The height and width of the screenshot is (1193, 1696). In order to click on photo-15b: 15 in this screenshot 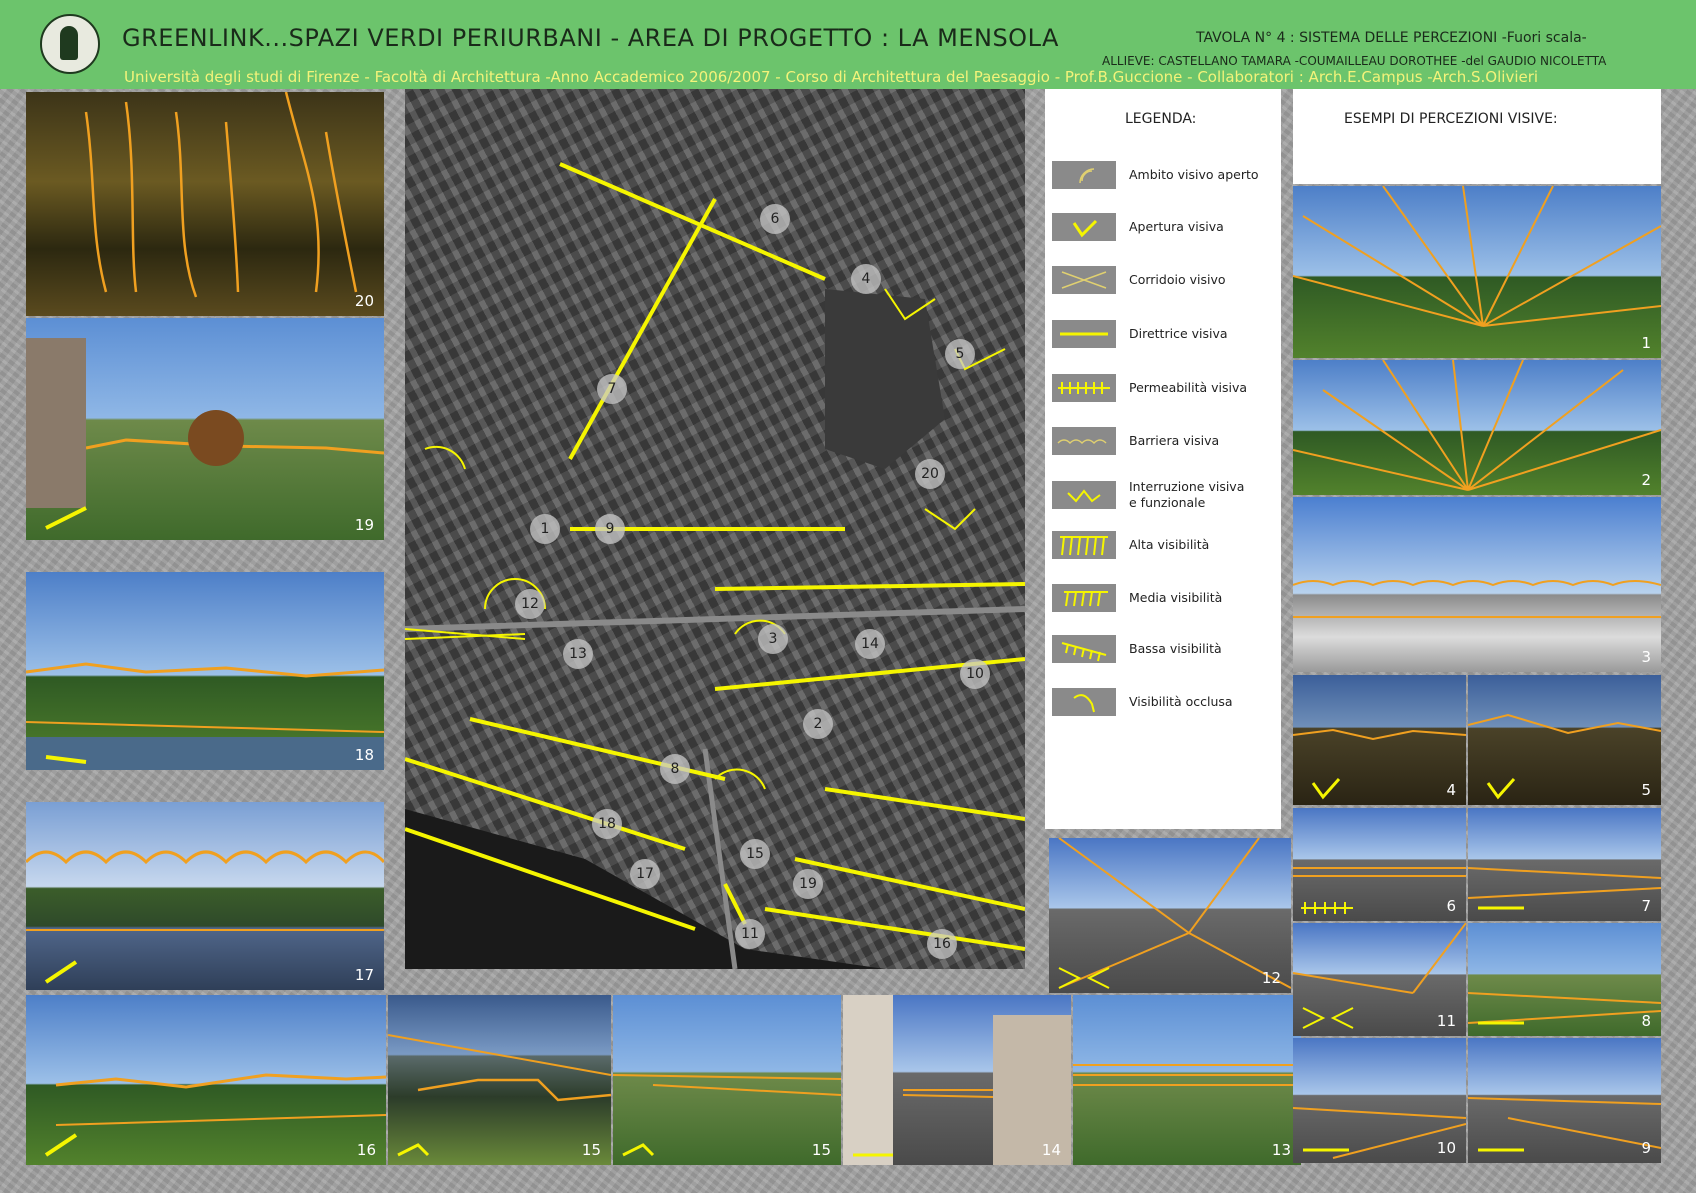, I will do `click(727, 1080)`.